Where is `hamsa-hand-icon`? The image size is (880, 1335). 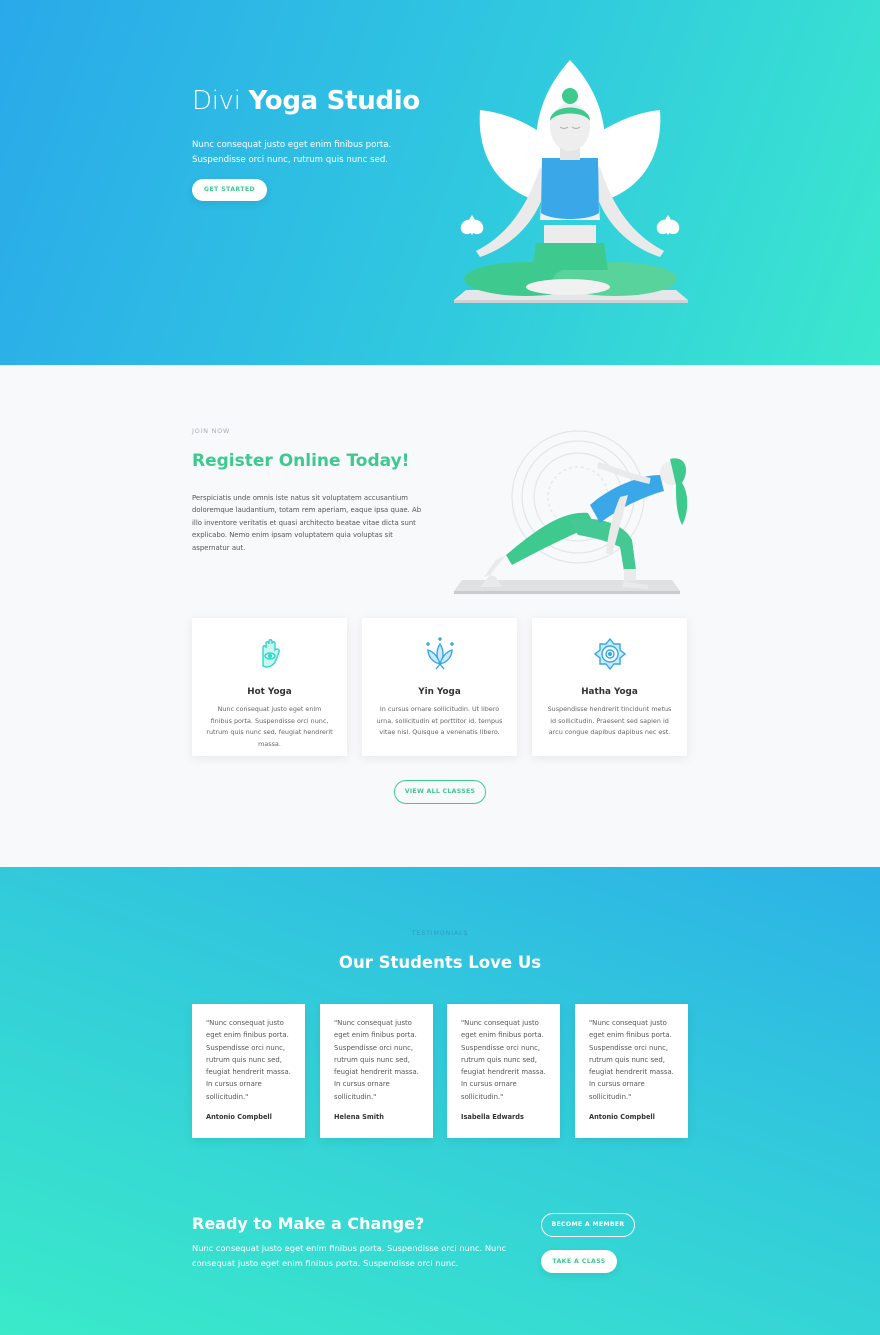 hamsa-hand-icon is located at coordinates (271, 653).